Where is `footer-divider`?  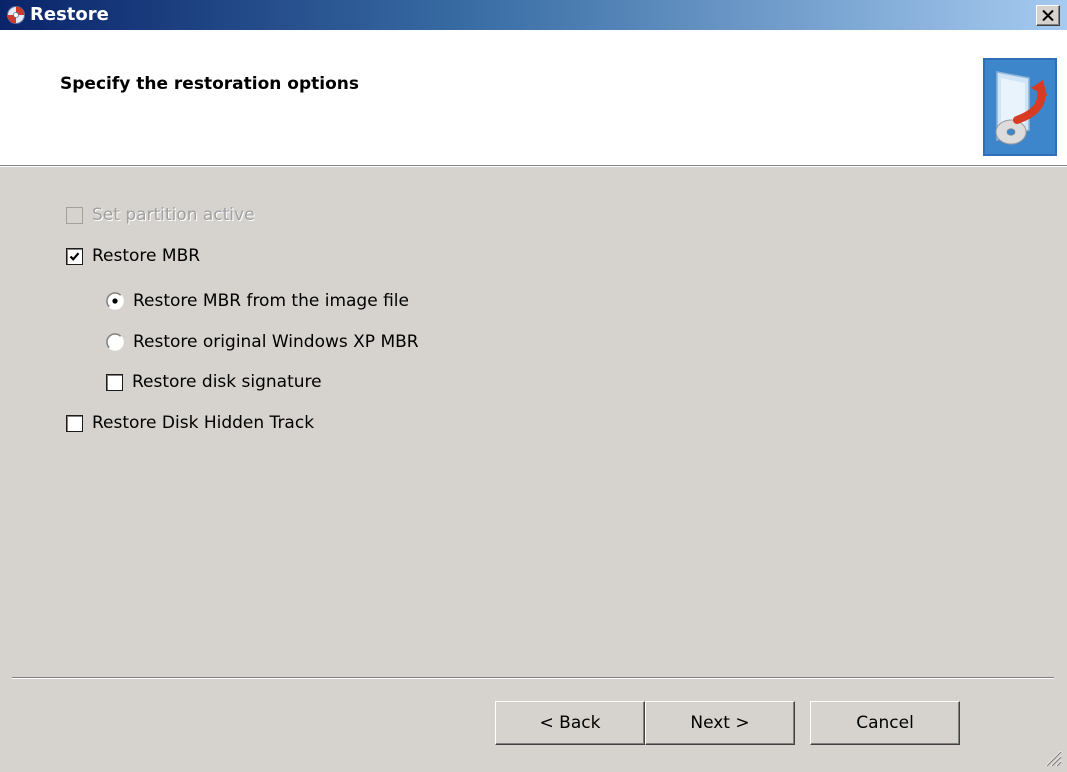 footer-divider is located at coordinates (533, 678).